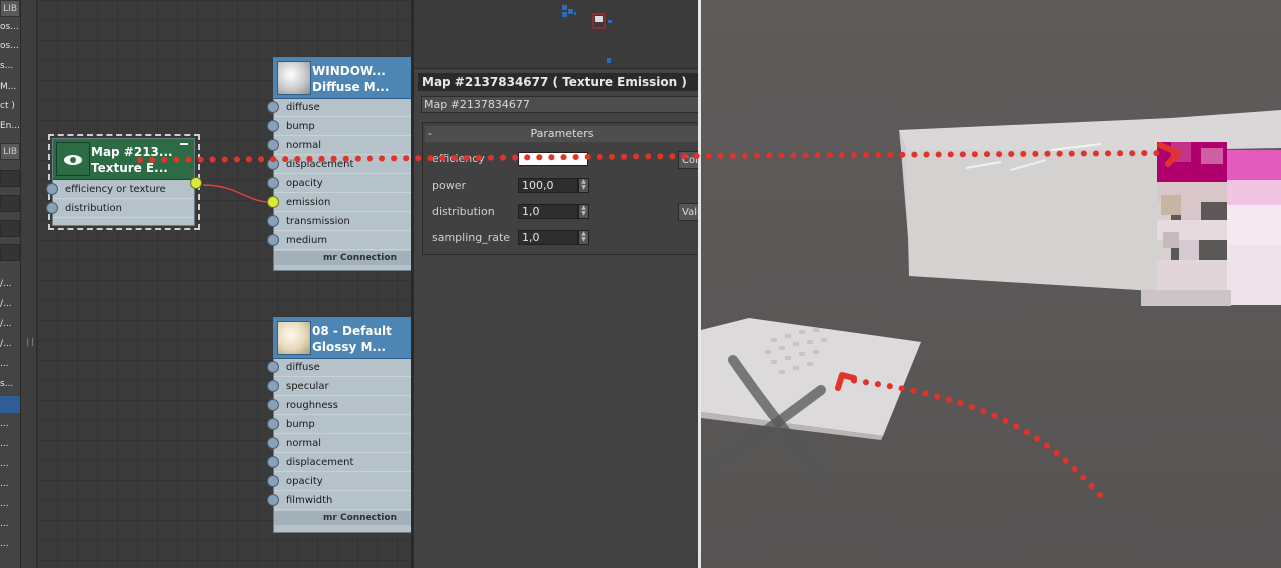 The width and height of the screenshot is (1281, 568). I want to click on value-mode-button: Valu, so click(688, 212).